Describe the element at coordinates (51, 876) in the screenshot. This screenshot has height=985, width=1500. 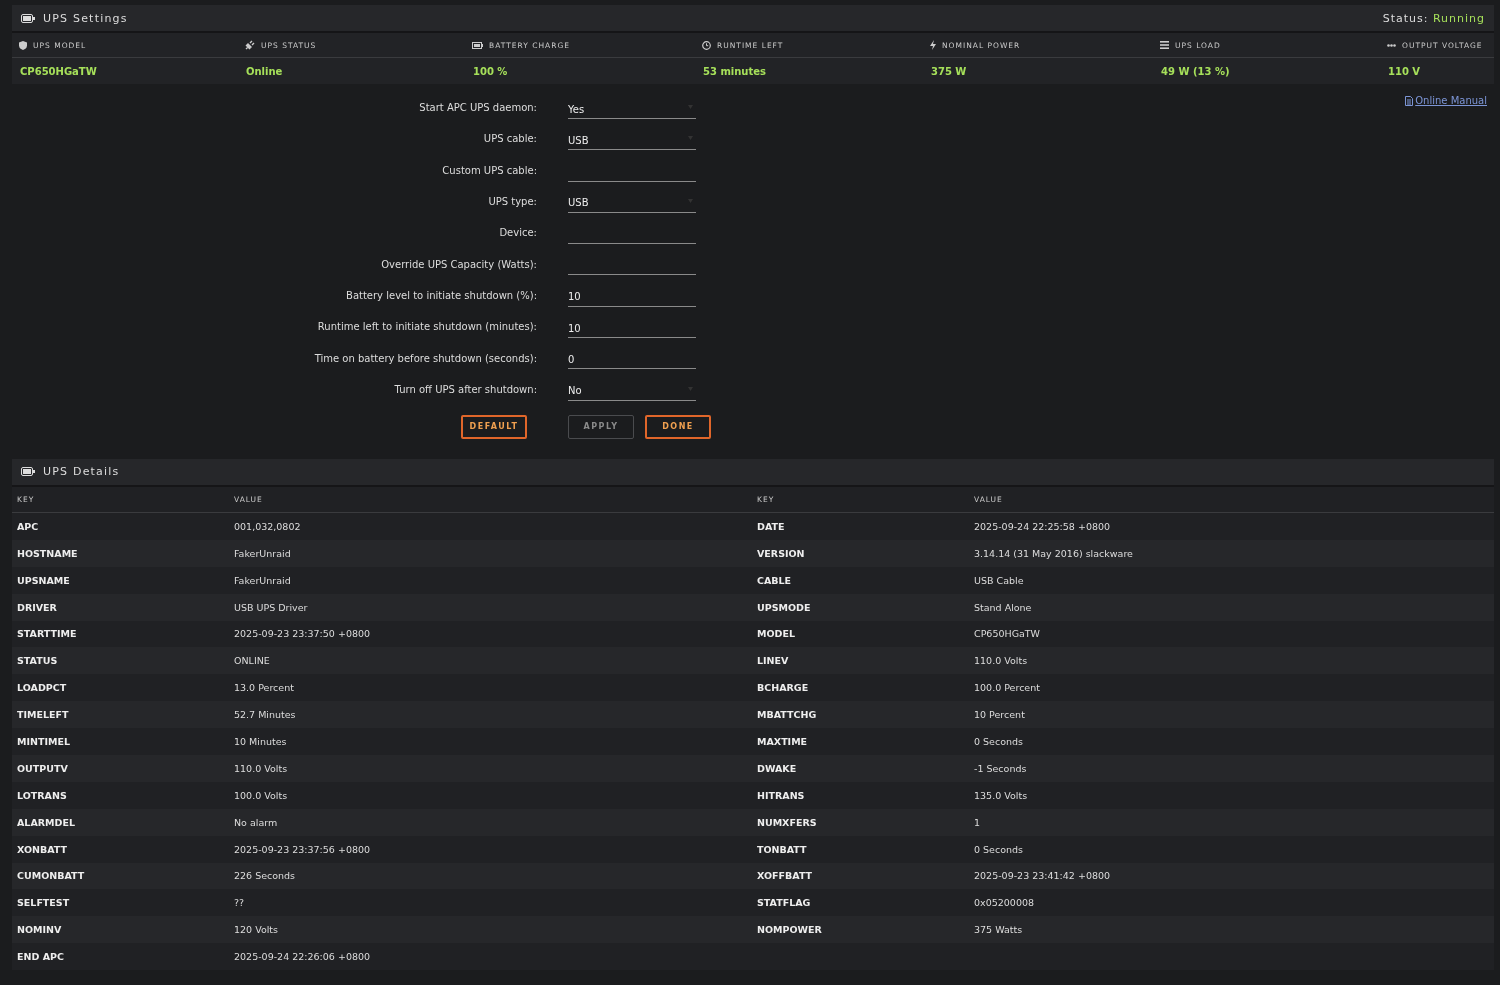
I see `key-cell-text: CUMONBATT` at that location.